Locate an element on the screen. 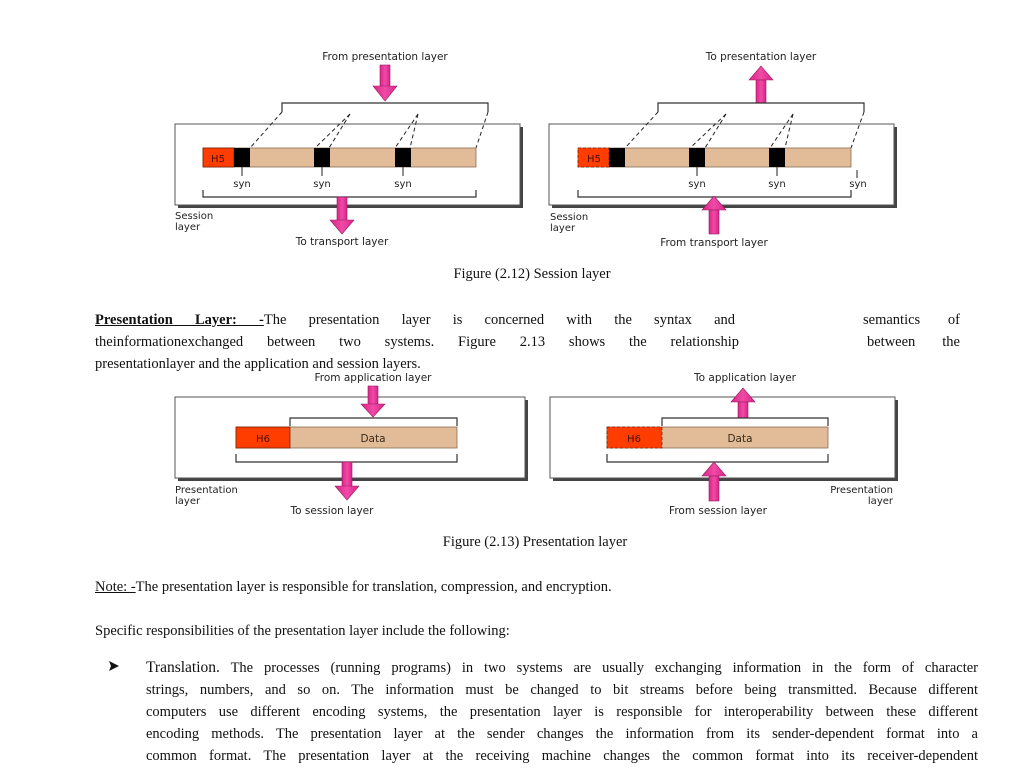 The width and height of the screenshot is (1024, 768). from-transport-label: From transport layer is located at coordinates (714, 243).